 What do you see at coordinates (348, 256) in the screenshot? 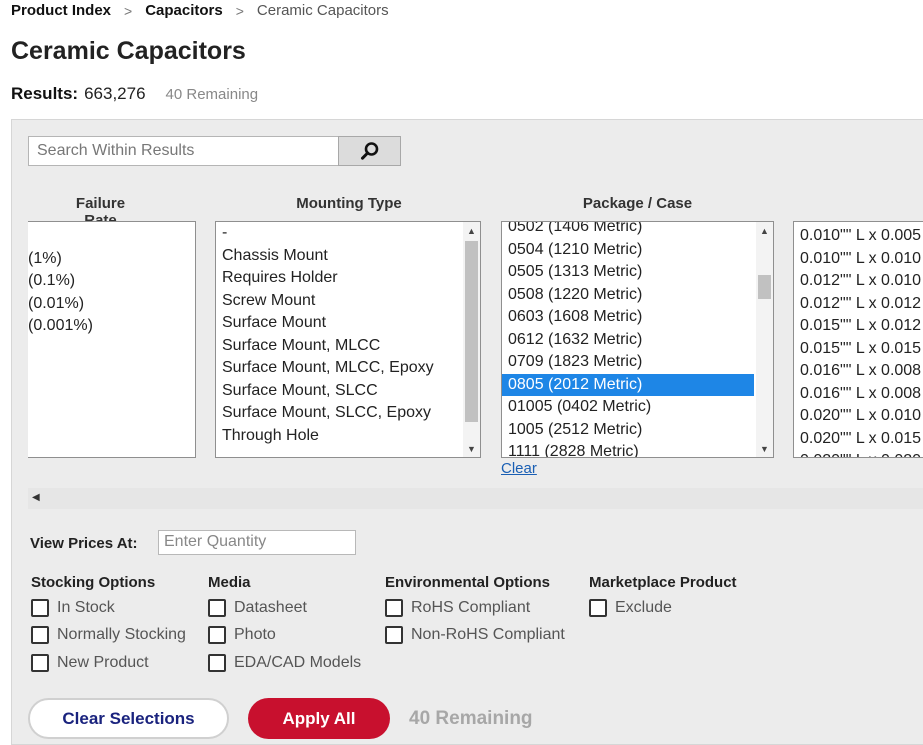
I see `list-item: Chassis Mount` at bounding box center [348, 256].